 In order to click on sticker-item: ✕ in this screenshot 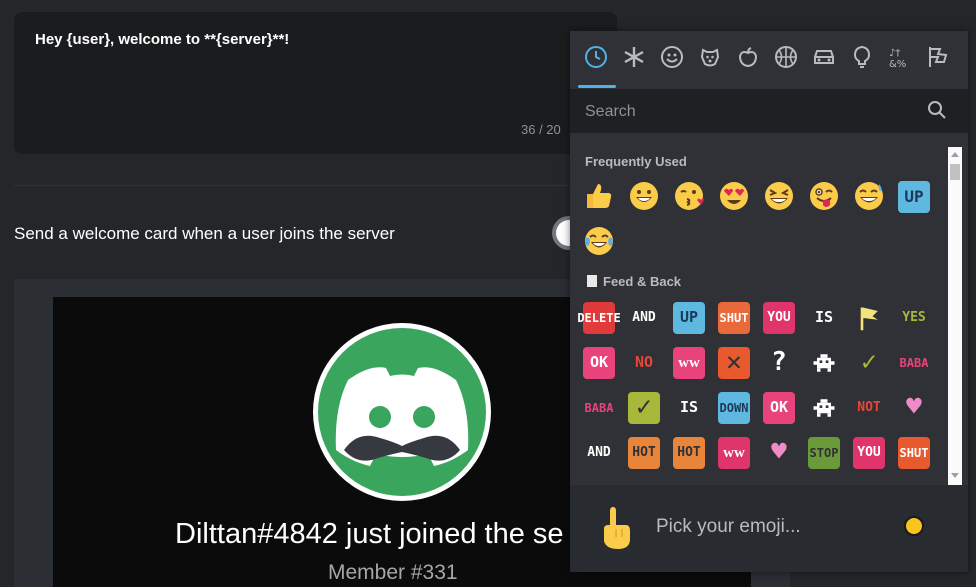, I will do `click(734, 363)`.